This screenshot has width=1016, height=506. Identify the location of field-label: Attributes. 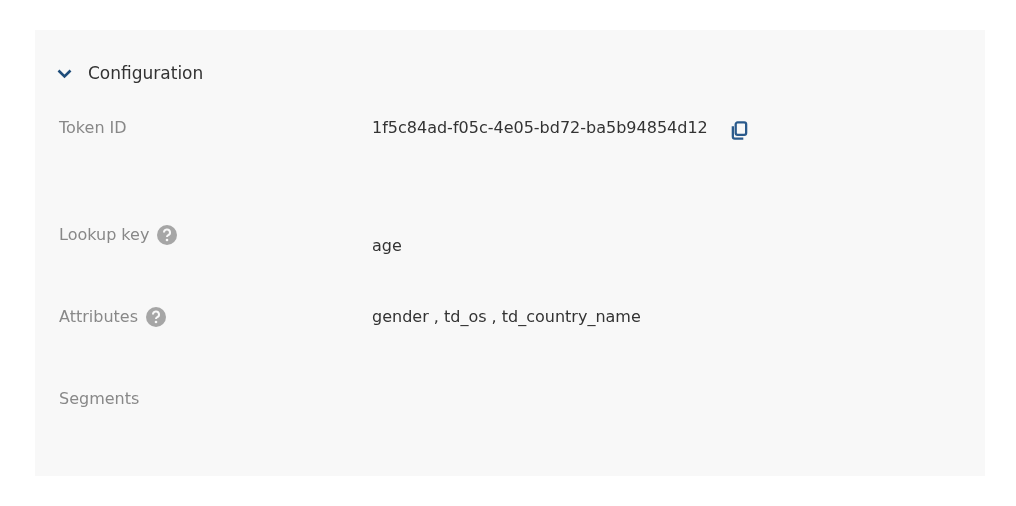
(98, 317).